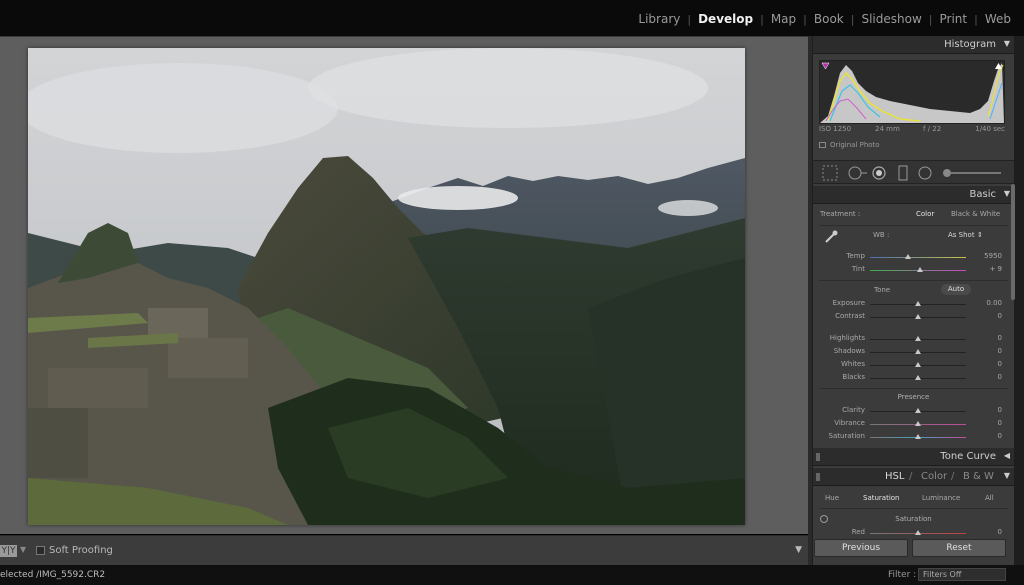 This screenshot has height=585, width=1024. Describe the element at coordinates (918, 338) in the screenshot. I see `highlights-thumb` at that location.